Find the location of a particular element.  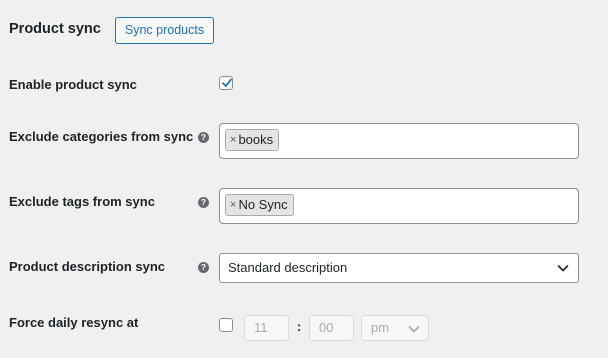

sync-products-button: Sync products is located at coordinates (164, 30).